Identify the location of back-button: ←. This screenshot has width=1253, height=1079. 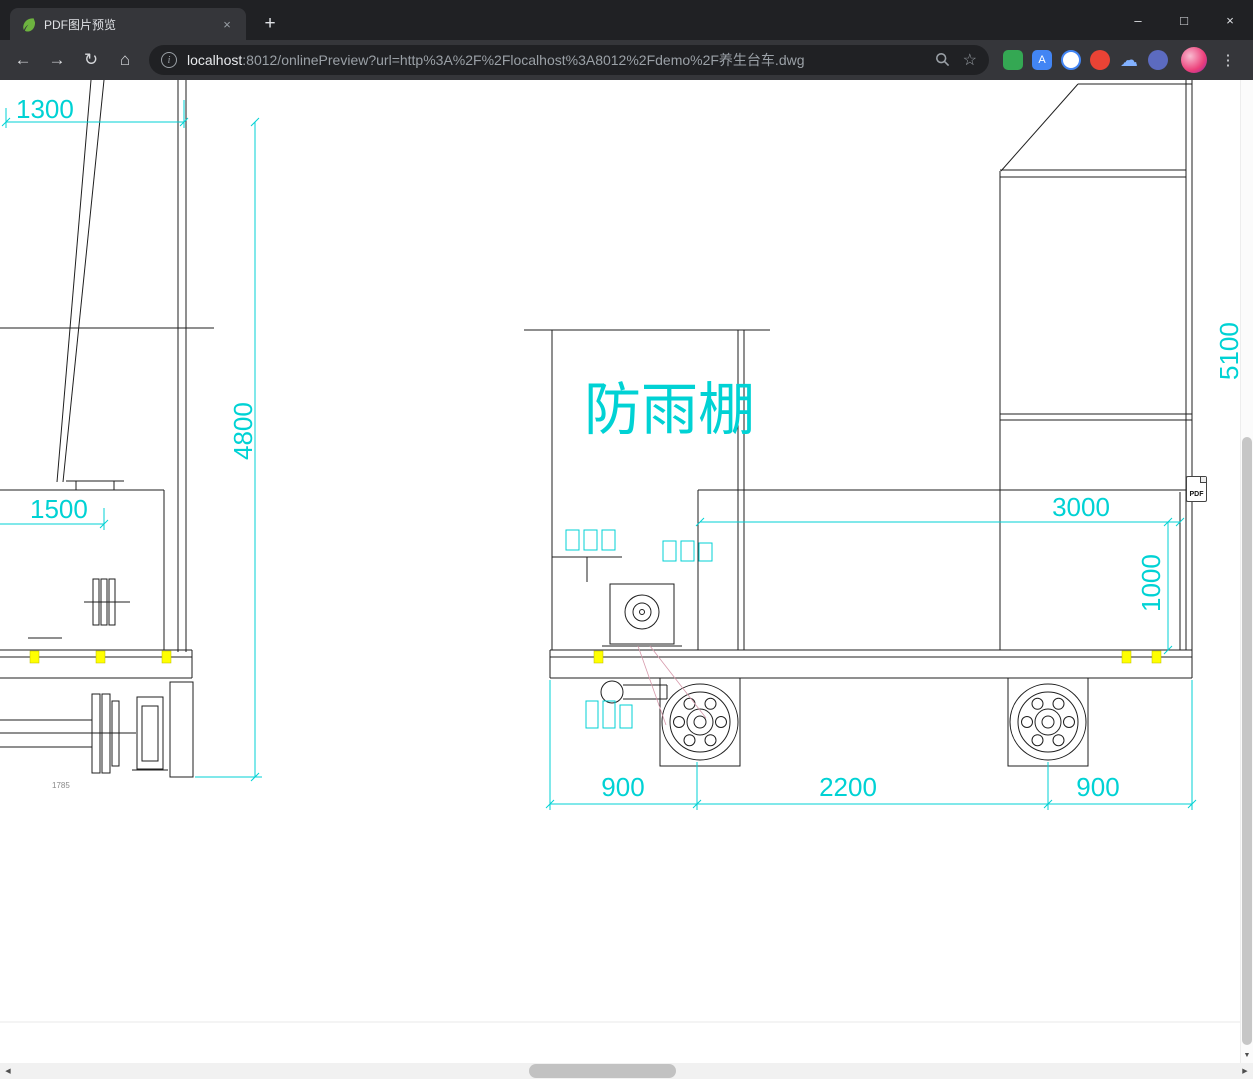
(23, 60).